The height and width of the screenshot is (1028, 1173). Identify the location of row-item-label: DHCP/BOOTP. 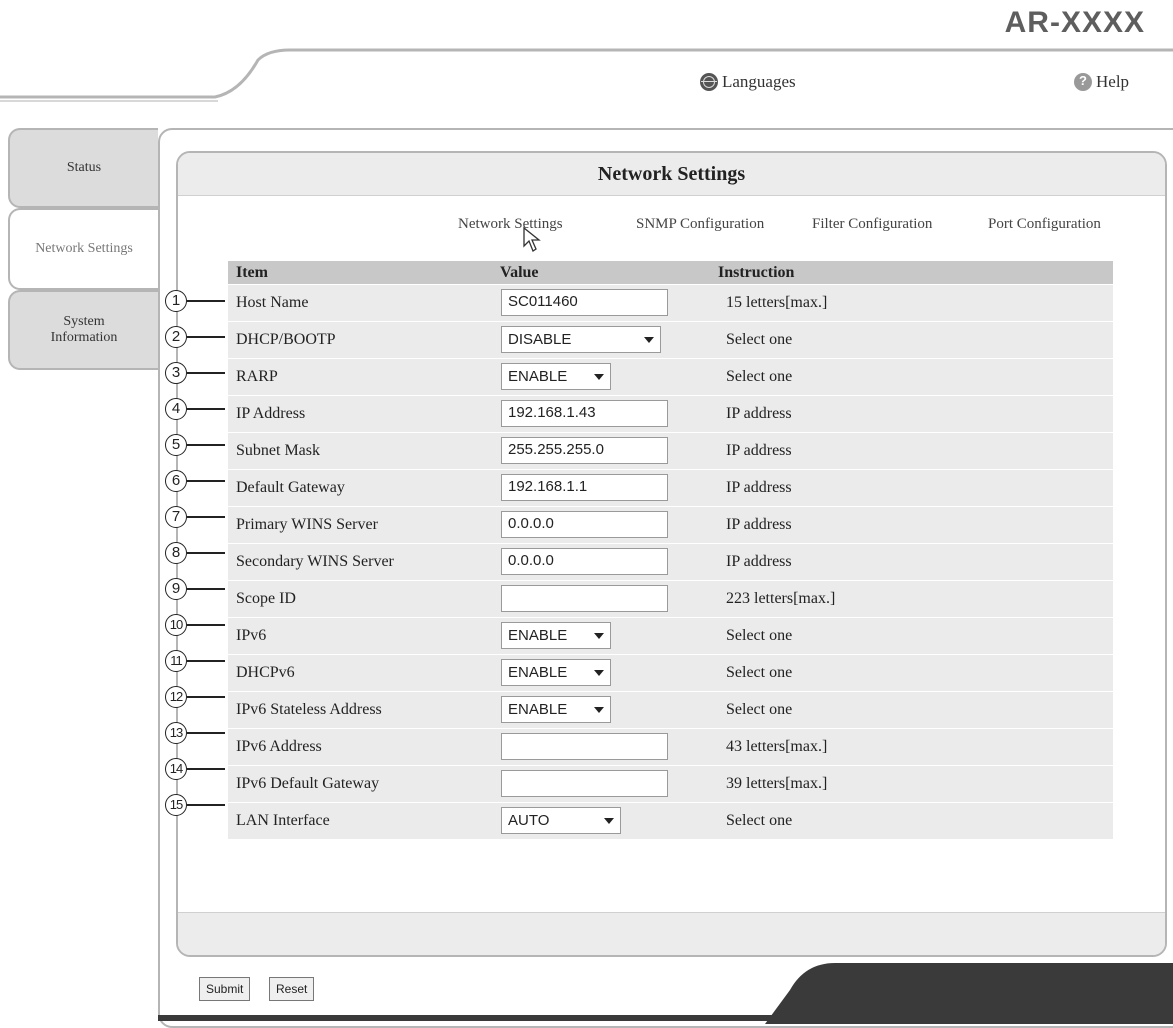
(286, 339).